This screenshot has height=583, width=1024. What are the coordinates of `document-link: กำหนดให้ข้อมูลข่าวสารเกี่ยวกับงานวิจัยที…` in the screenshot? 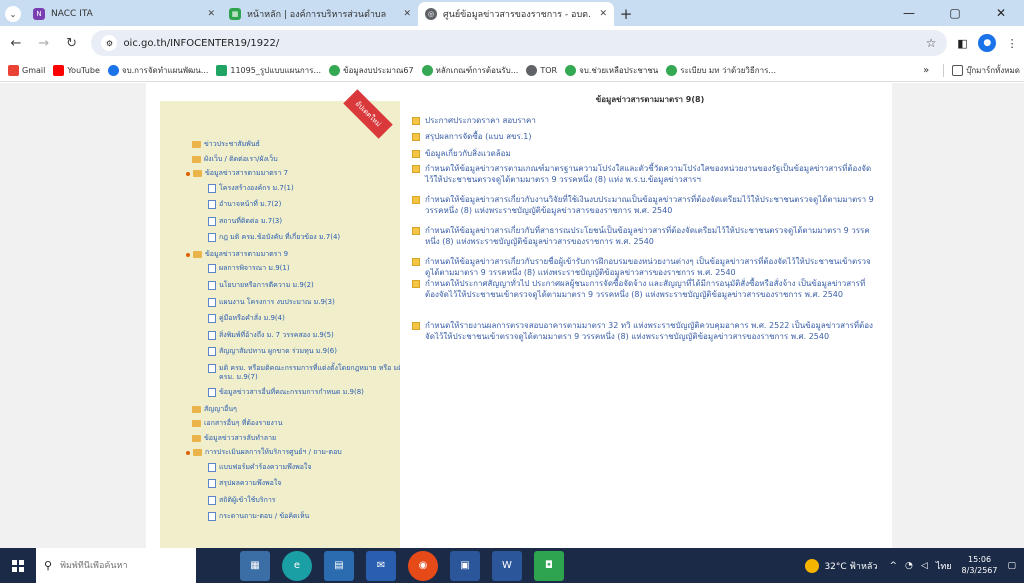 It's located at (643, 206).